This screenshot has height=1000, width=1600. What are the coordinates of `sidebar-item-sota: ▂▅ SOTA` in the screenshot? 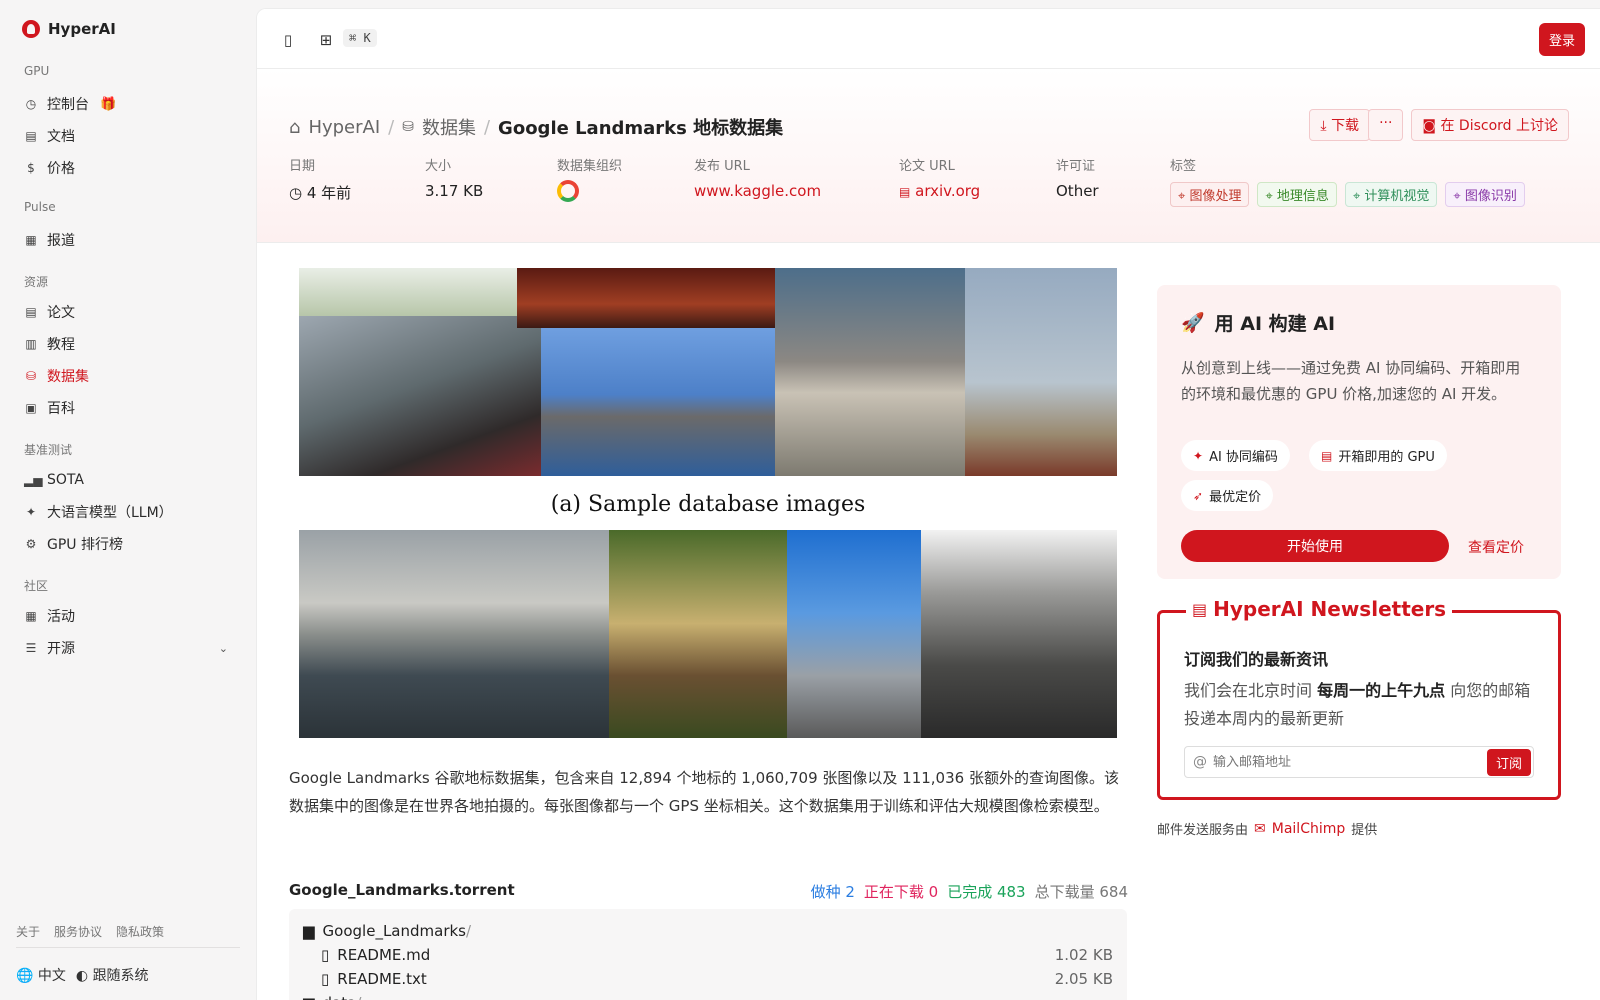 It's located at (128, 480).